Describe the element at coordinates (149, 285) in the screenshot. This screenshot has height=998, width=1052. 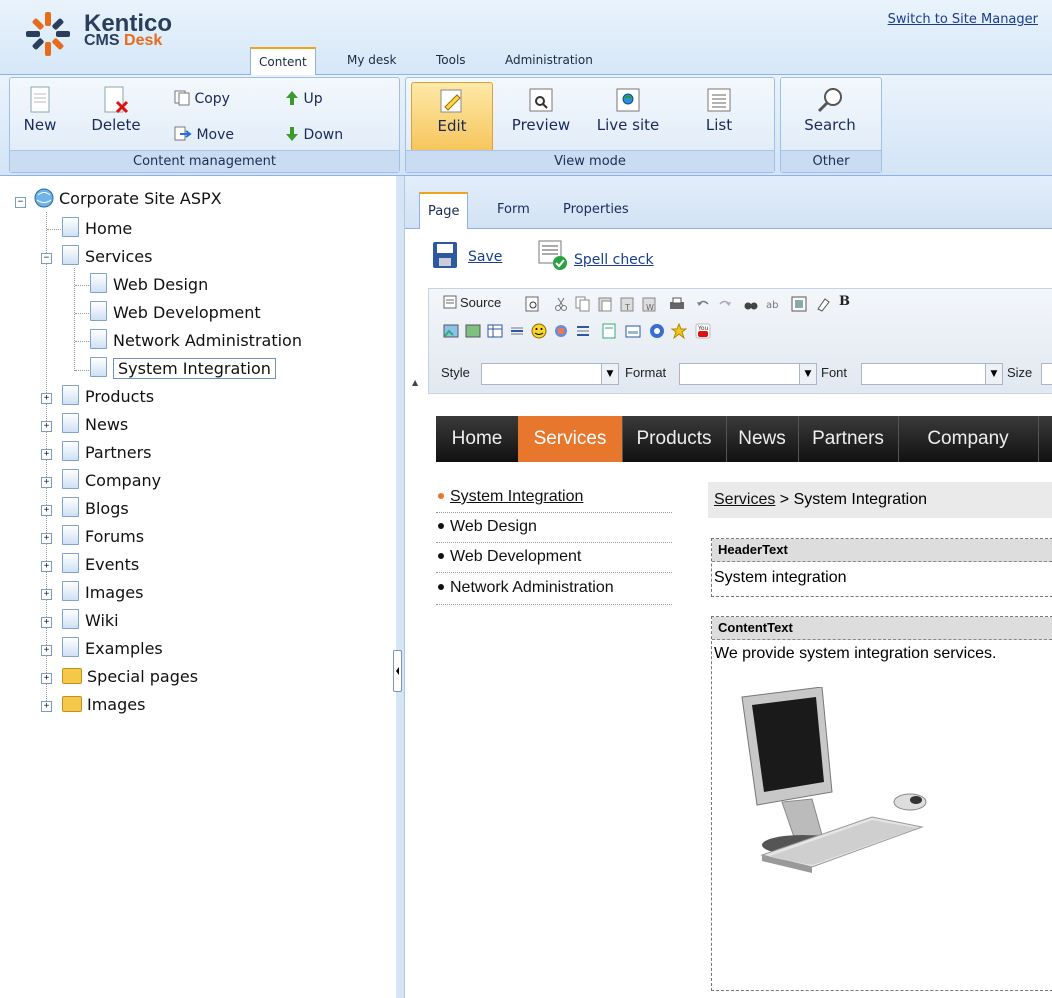
I see `tree-item-web-design: Web Design` at that location.